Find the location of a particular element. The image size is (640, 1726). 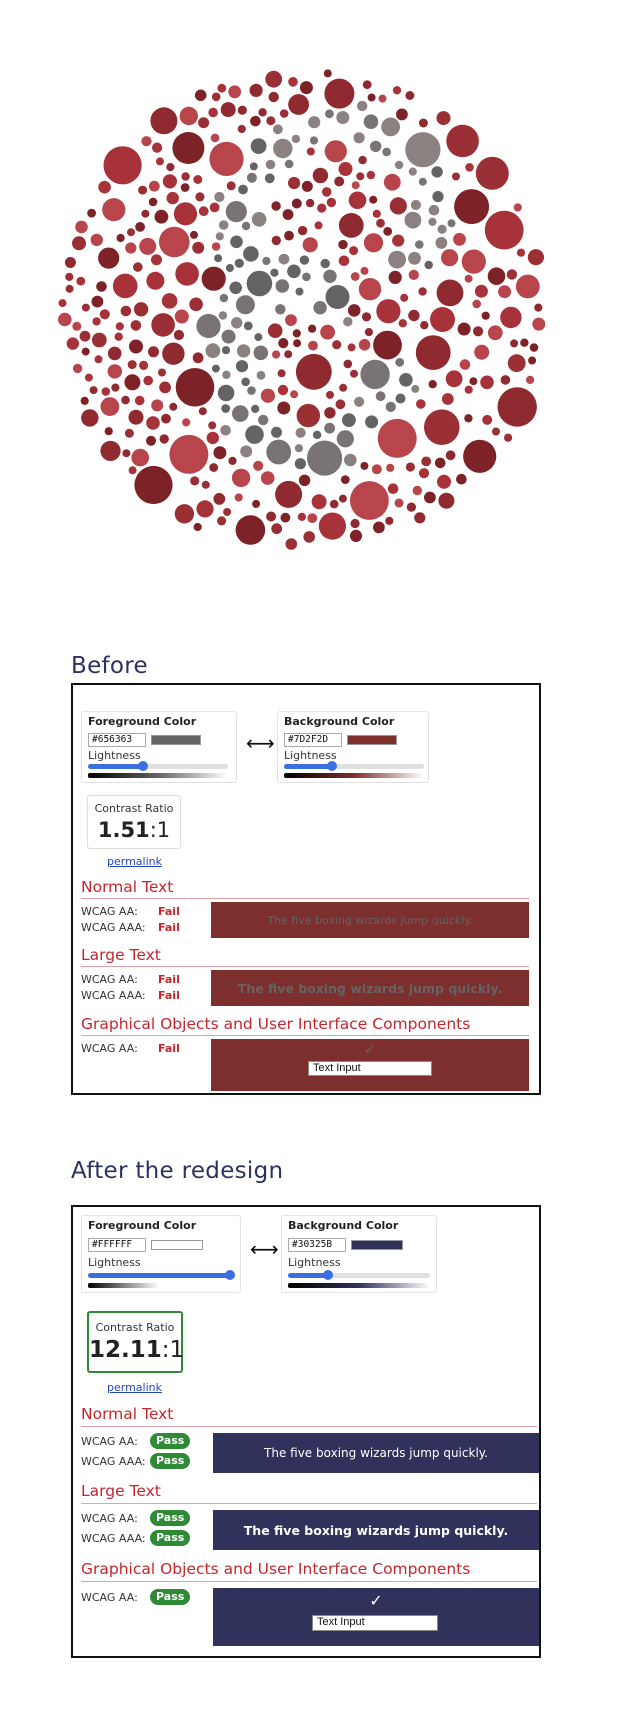

foreground-hex-input: #FFFFFF is located at coordinates (117, 1245).